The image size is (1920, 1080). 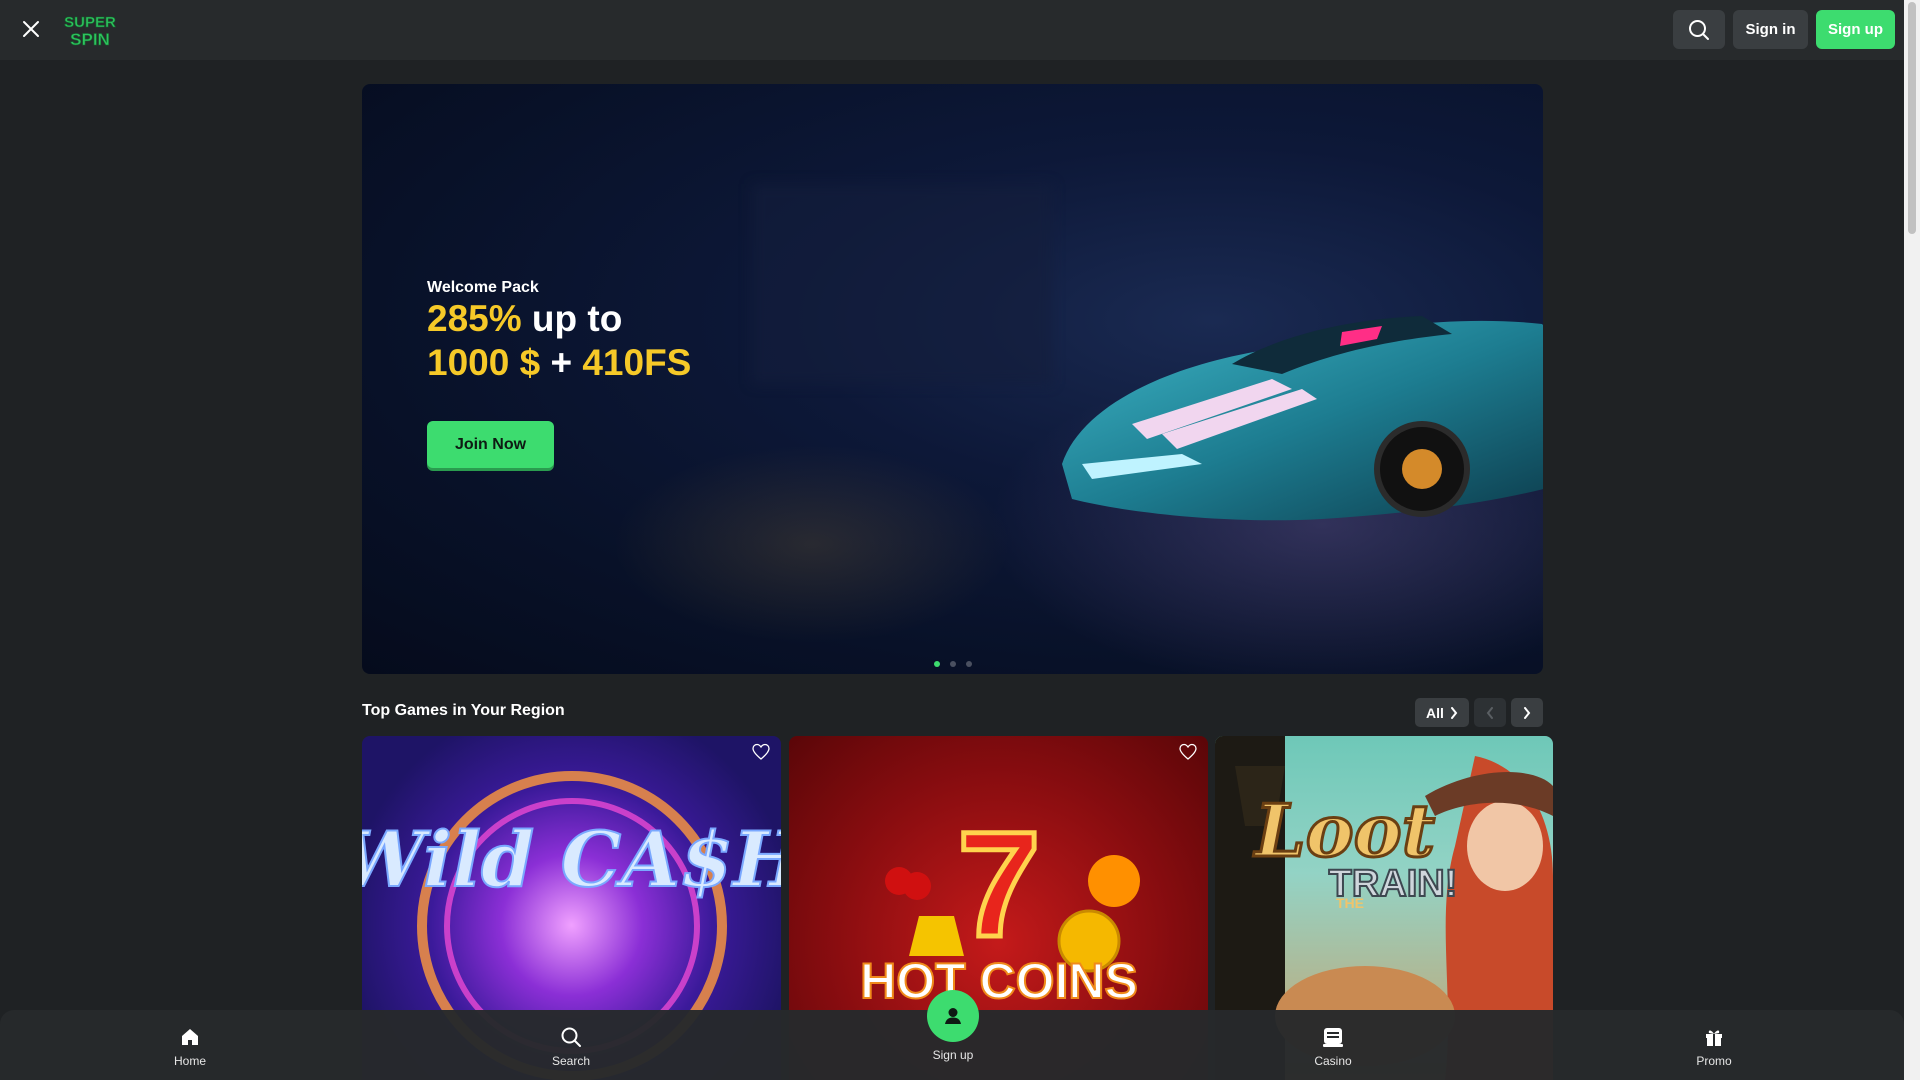 I want to click on section-title: Top Games in Your Region, so click(x=463, y=710).